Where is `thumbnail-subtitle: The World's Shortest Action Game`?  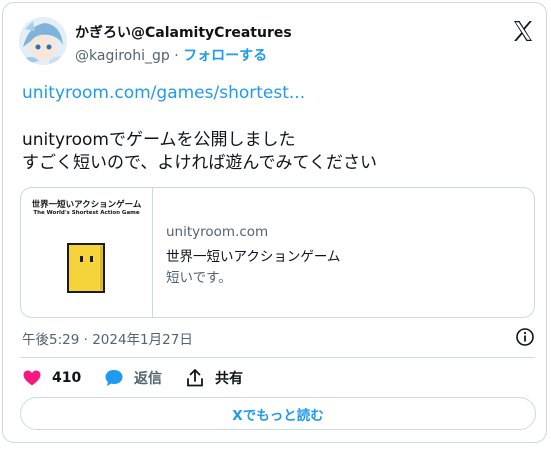
thumbnail-subtitle: The World's Shortest Action Game is located at coordinates (86, 213).